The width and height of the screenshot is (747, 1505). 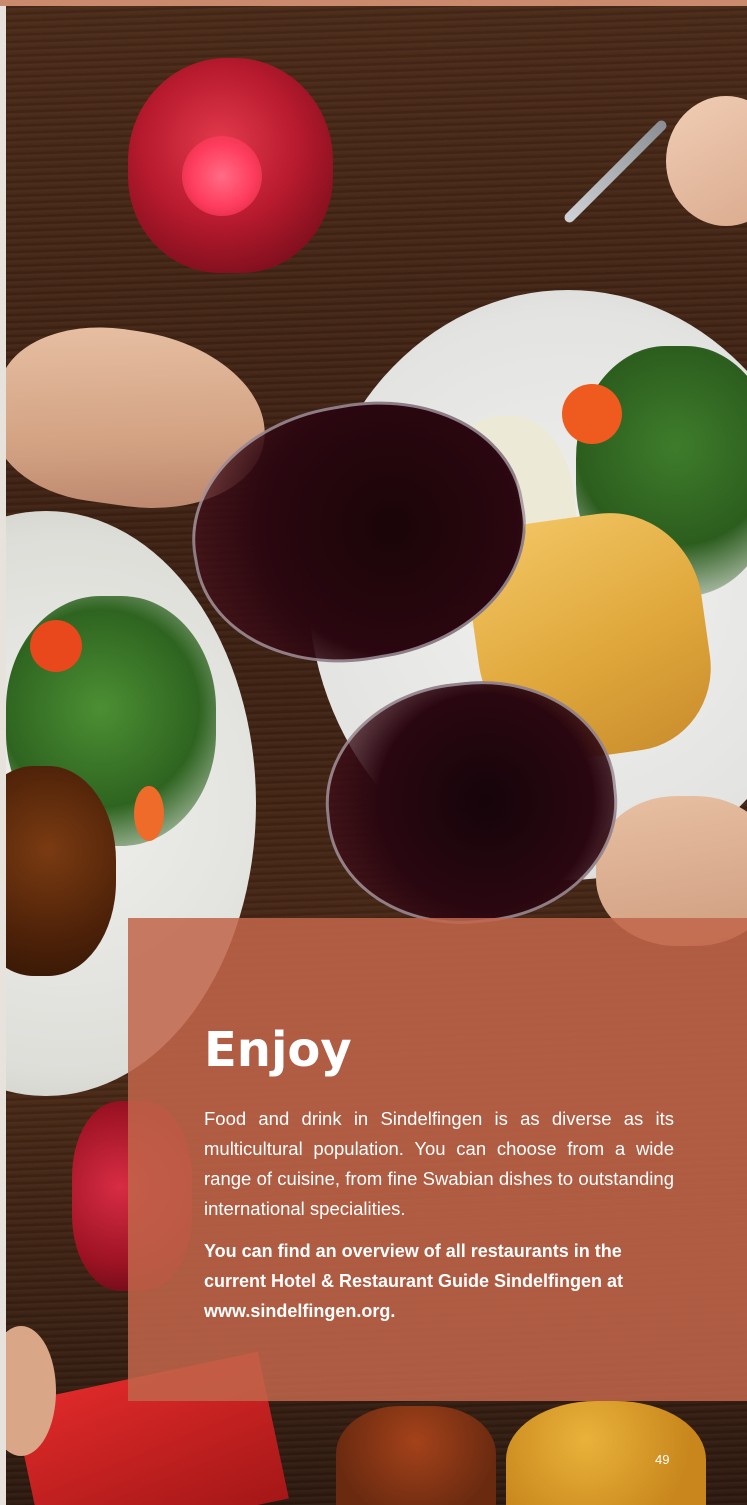 I want to click on carrot-slice, so click(x=149, y=813).